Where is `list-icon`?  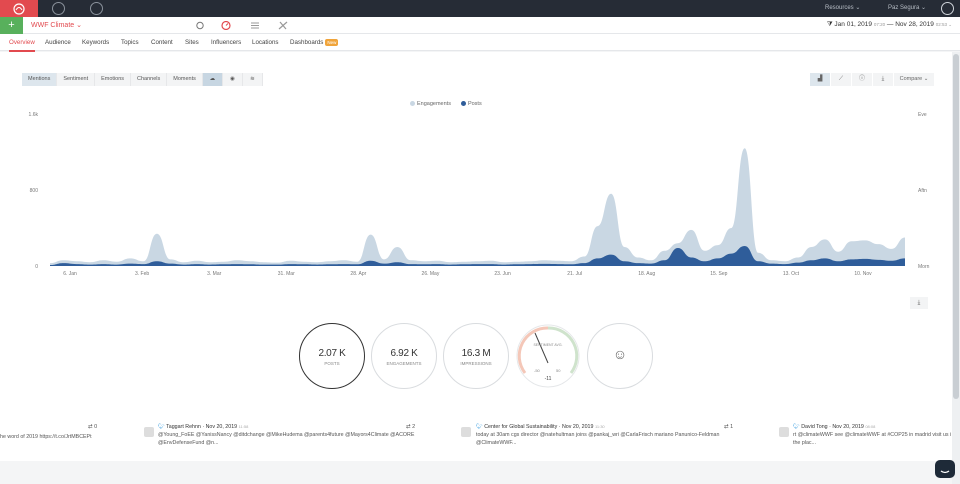 list-icon is located at coordinates (255, 25).